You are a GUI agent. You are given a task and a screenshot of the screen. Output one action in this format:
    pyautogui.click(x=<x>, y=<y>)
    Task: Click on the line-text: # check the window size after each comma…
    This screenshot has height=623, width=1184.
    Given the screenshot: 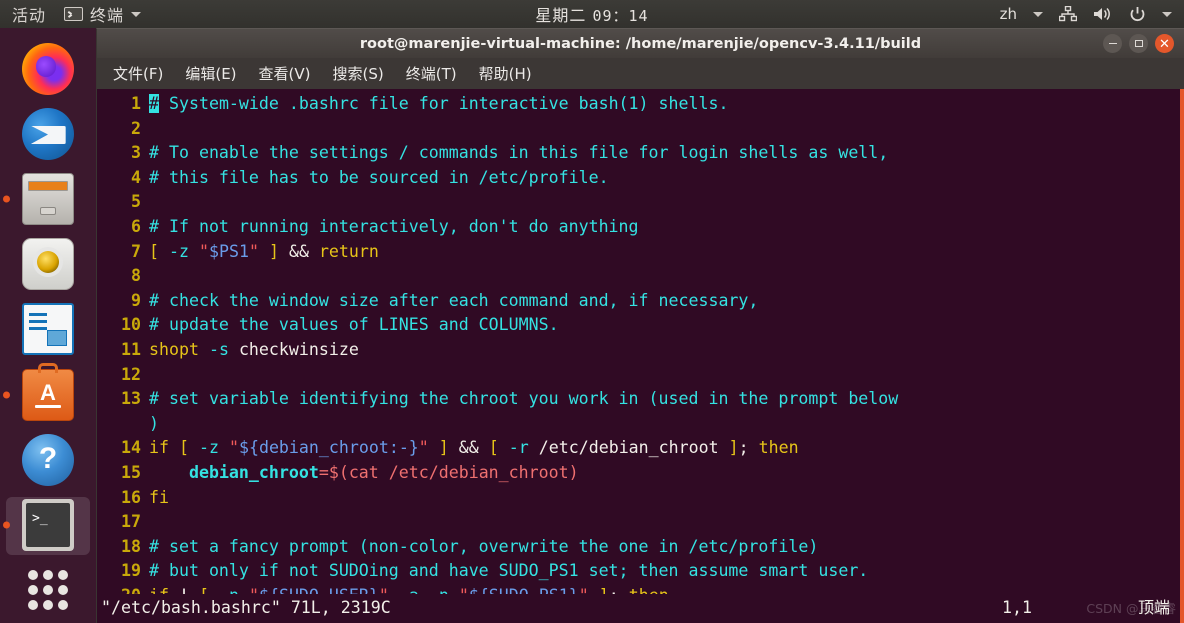 What is the action you would take?
    pyautogui.click(x=454, y=300)
    